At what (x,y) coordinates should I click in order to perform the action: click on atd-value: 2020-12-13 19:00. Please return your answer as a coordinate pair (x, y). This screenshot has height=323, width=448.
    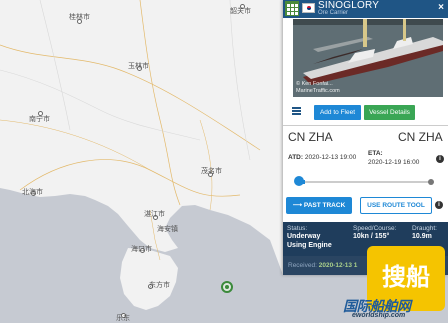
    Looking at the image, I should click on (330, 157).